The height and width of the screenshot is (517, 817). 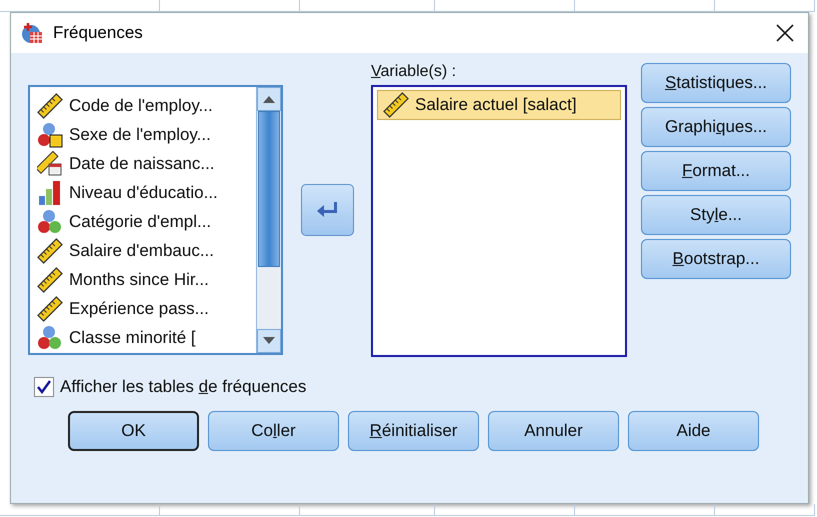 I want to click on variables-label: Variable(s) :, so click(x=414, y=72).